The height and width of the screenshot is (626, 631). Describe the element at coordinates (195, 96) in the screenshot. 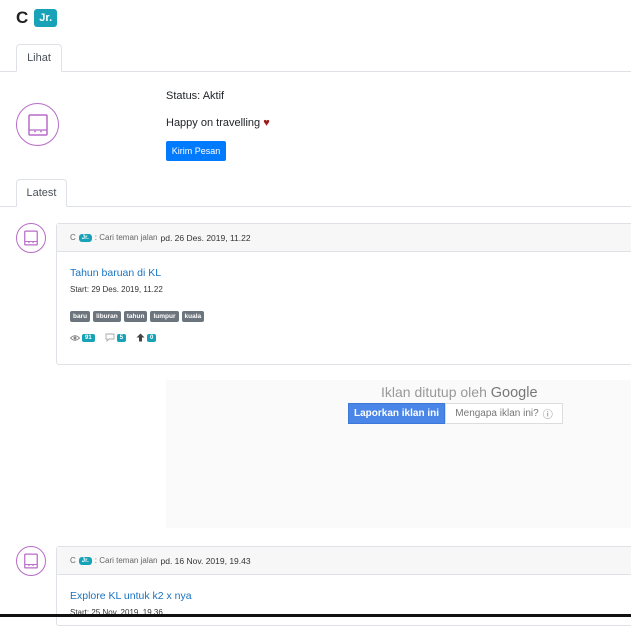

I see `profile-status: Status: Aktif` at that location.